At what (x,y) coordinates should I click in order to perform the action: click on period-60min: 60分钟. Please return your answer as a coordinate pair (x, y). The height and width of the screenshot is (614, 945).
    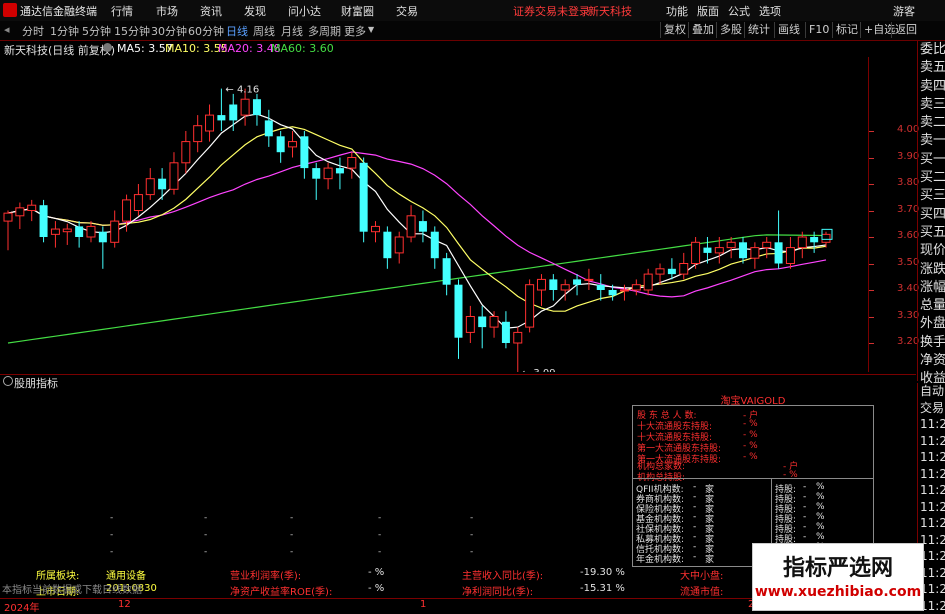
    Looking at the image, I should click on (206, 31).